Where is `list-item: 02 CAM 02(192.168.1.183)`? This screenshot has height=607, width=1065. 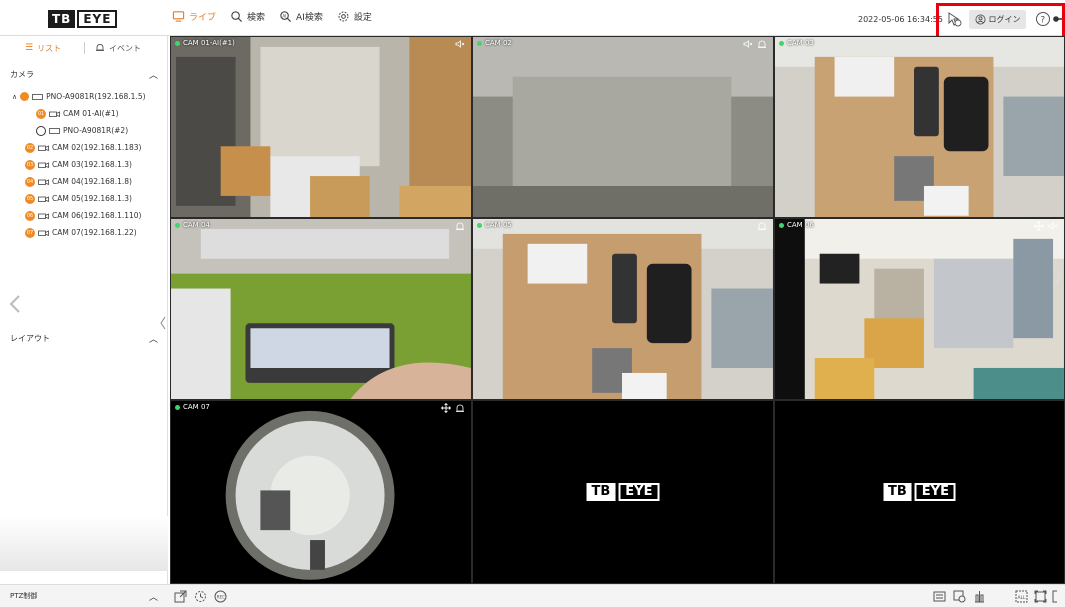
list-item: 02 CAM 02(192.168.1.183) is located at coordinates (83, 147).